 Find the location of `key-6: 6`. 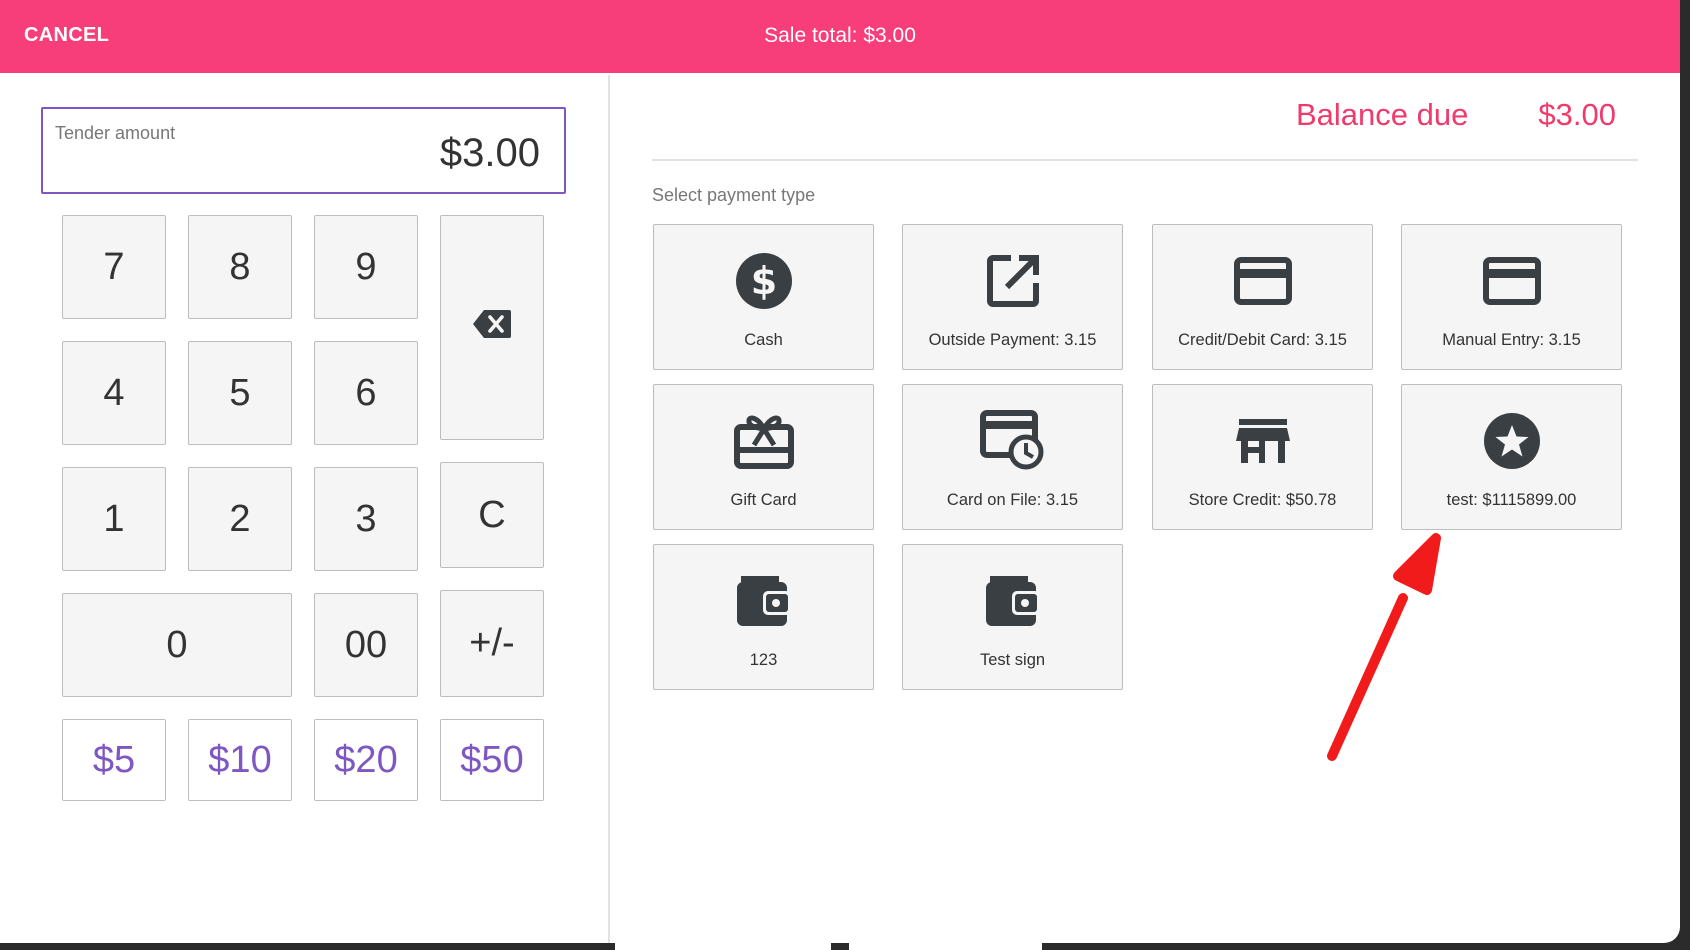

key-6: 6 is located at coordinates (366, 393).